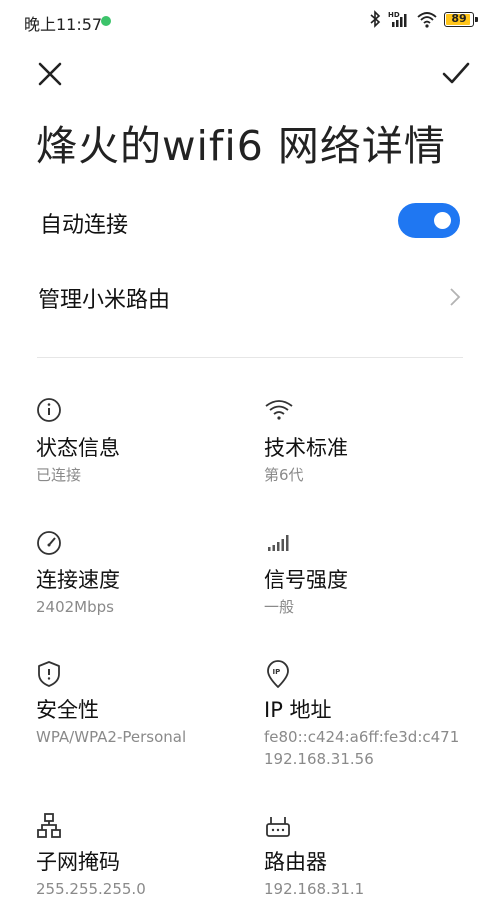  Describe the element at coordinates (104, 300) in the screenshot. I see `manage-router-label: 管理小米路由` at that location.